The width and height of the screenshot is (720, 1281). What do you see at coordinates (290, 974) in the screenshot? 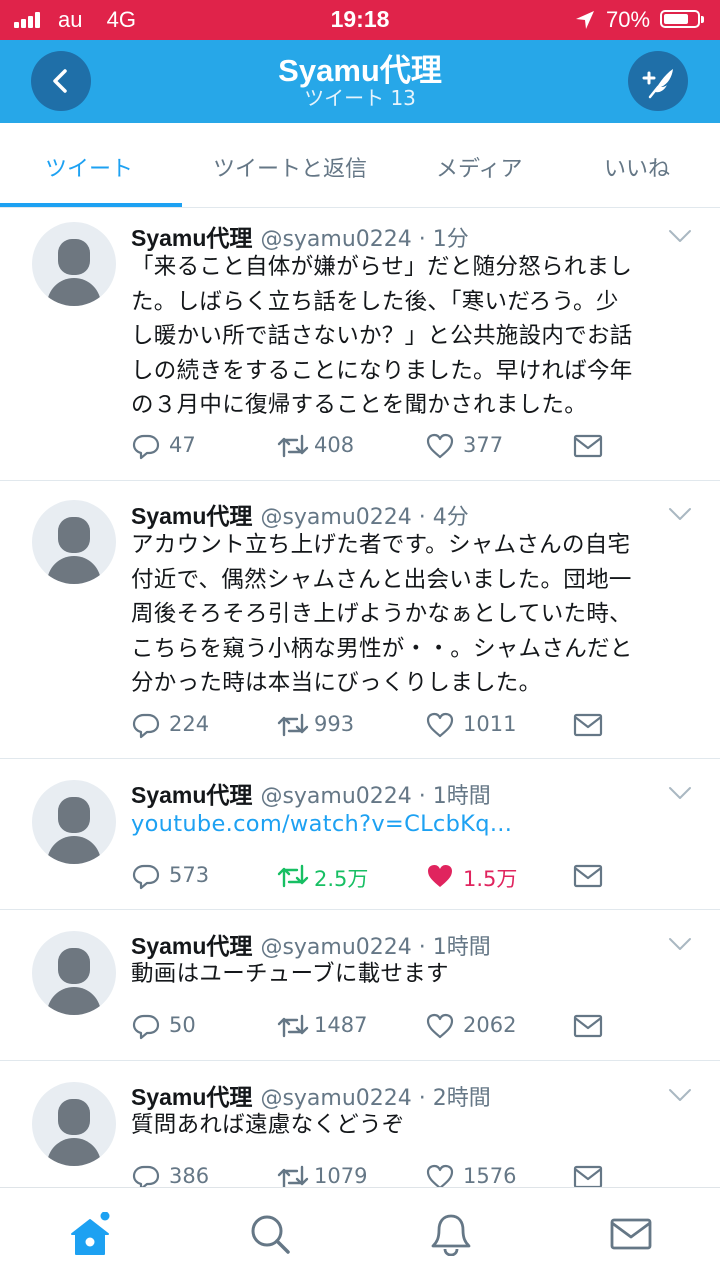
I see `tweet-text-line: 動画はユーチューブに載せます` at bounding box center [290, 974].